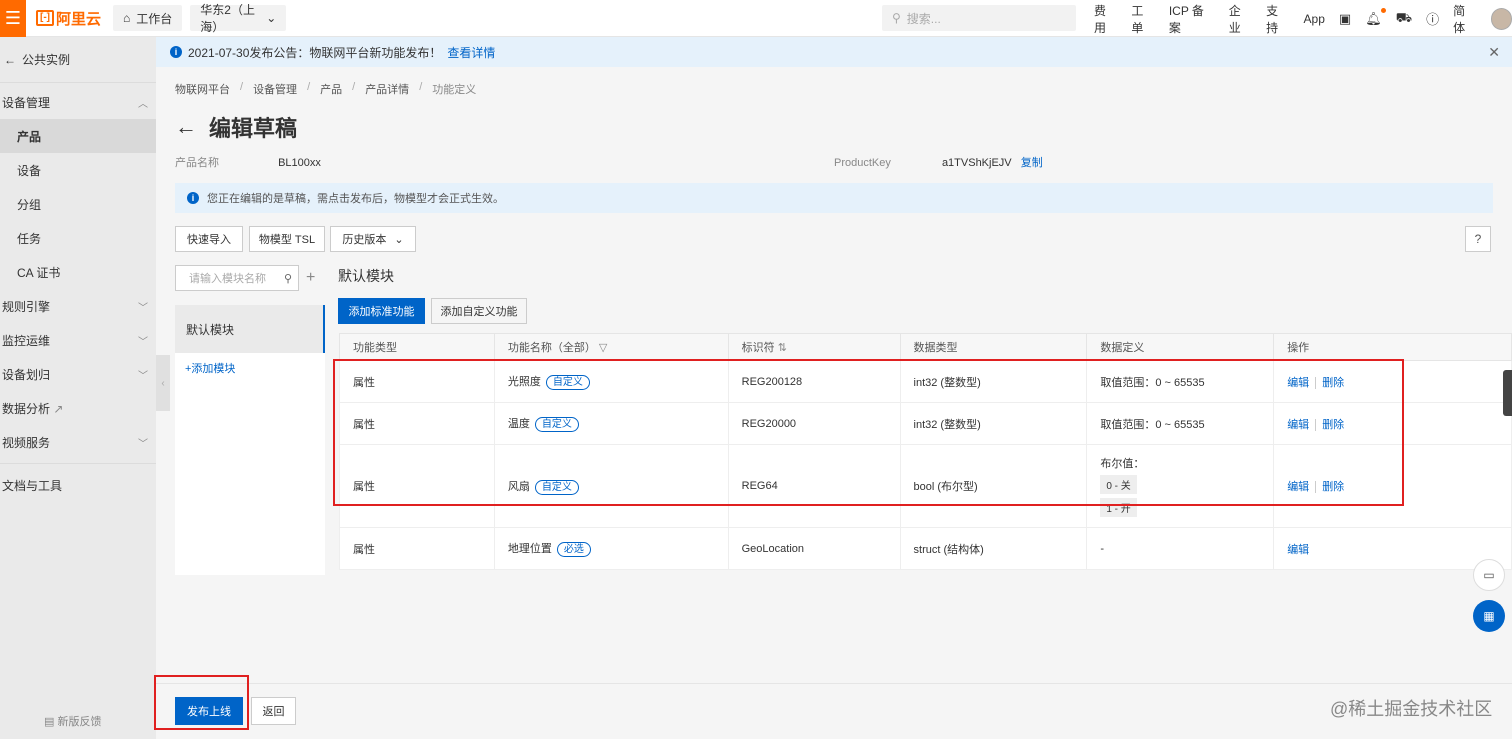  Describe the element at coordinates (78, 204) in the screenshot. I see `sidebar-item-group: 分组` at that location.